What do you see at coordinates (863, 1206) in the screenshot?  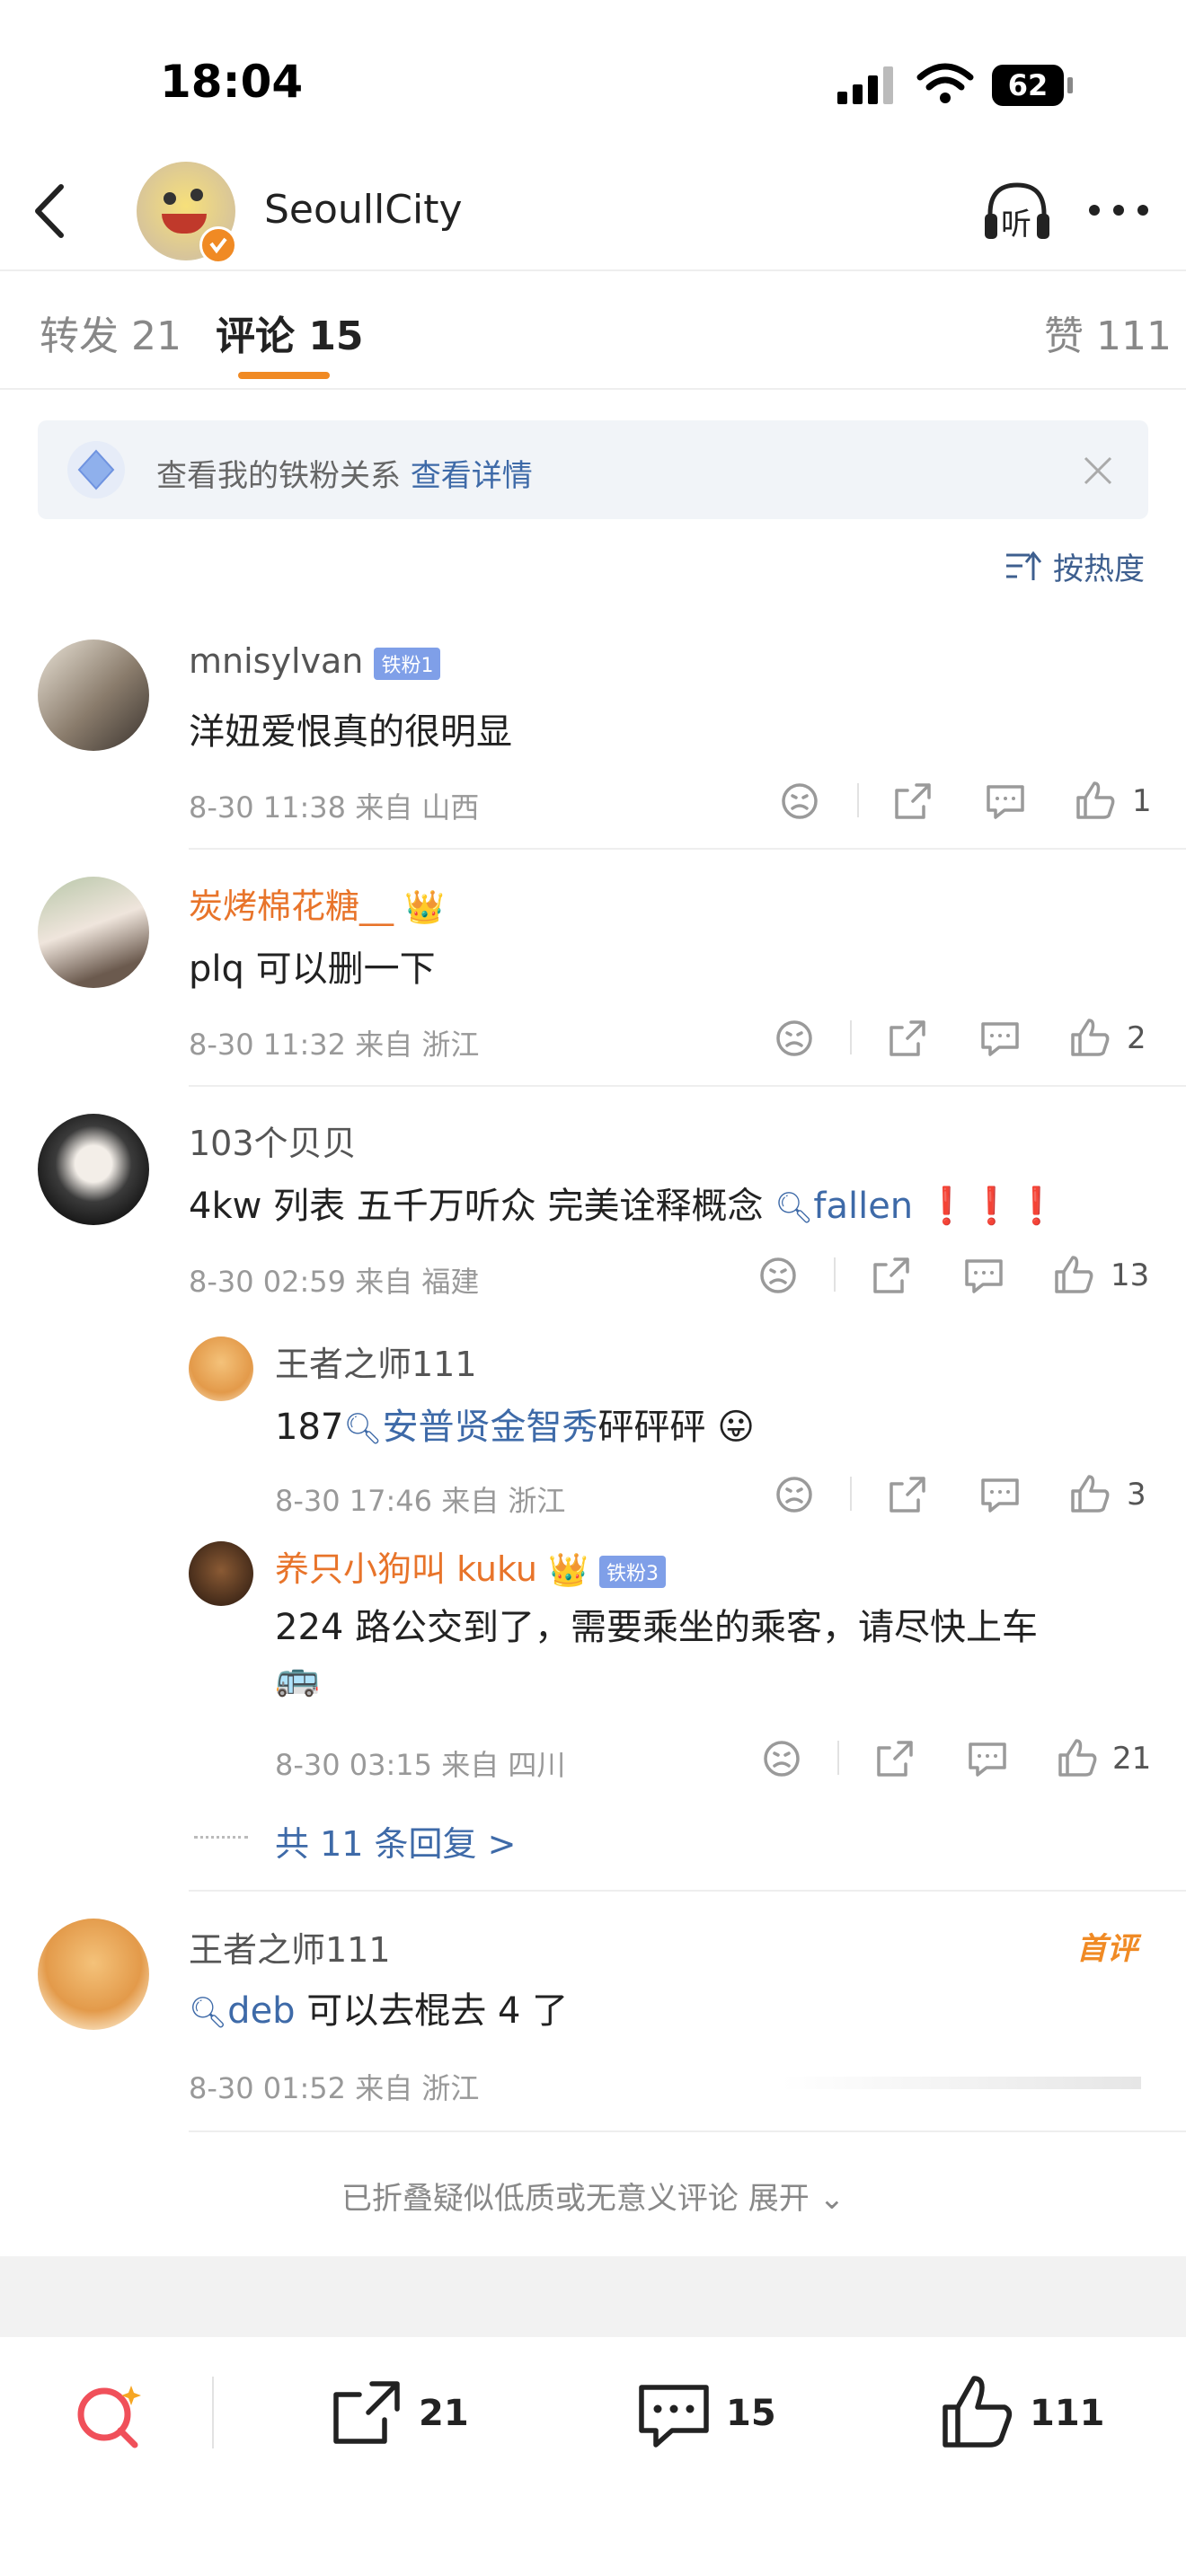 I see `topic-text: fallen` at bounding box center [863, 1206].